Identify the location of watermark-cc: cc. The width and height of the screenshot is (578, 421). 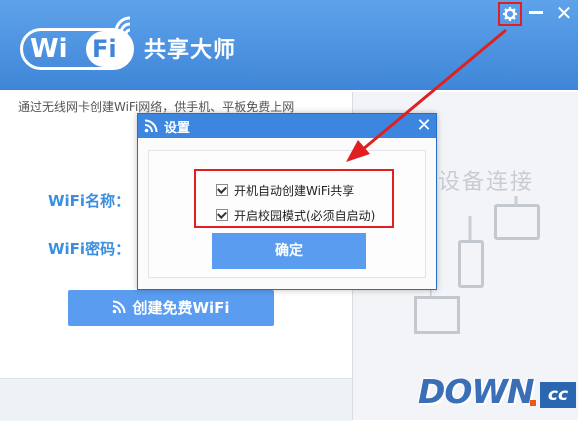
(558, 395).